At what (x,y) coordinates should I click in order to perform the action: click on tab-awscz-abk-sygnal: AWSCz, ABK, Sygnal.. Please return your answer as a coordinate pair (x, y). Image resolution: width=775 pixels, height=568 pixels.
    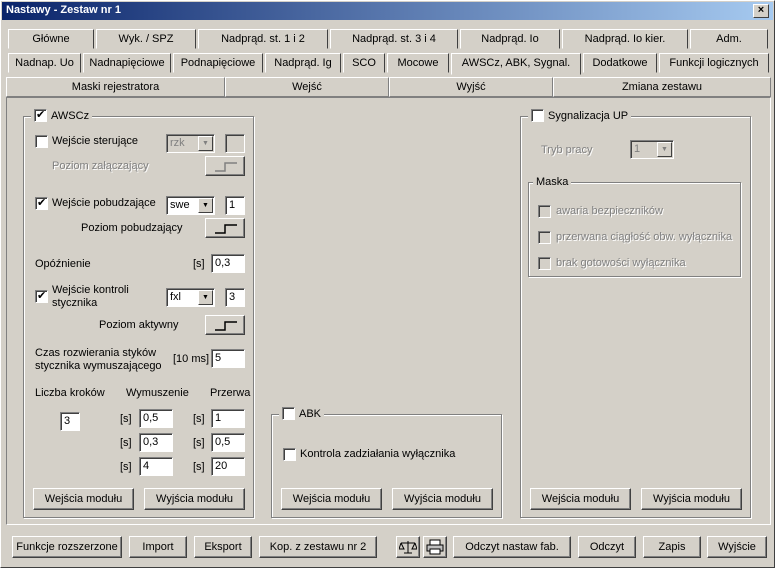
    Looking at the image, I should click on (516, 64).